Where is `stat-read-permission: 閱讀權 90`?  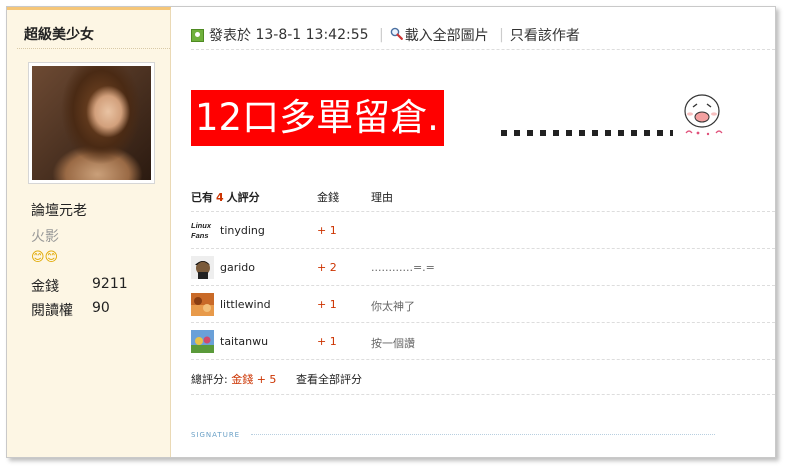
stat-read-permission: 閱讀權 90 is located at coordinates (70, 310).